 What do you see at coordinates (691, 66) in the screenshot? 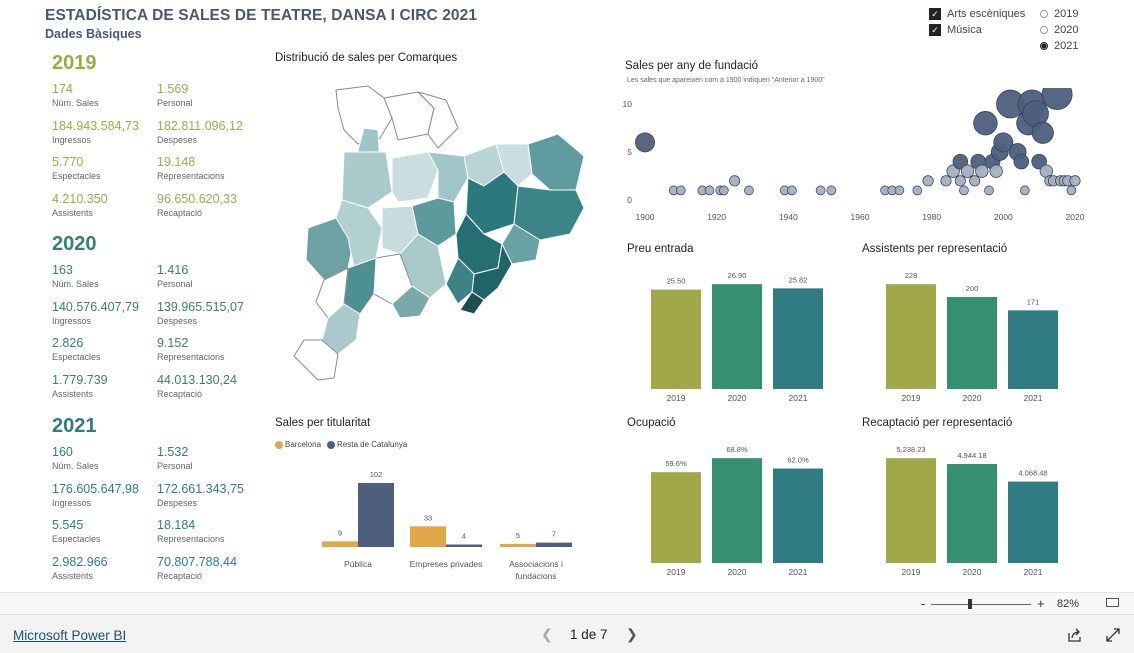
I see `scatter-title: Sales per any de fundació` at bounding box center [691, 66].